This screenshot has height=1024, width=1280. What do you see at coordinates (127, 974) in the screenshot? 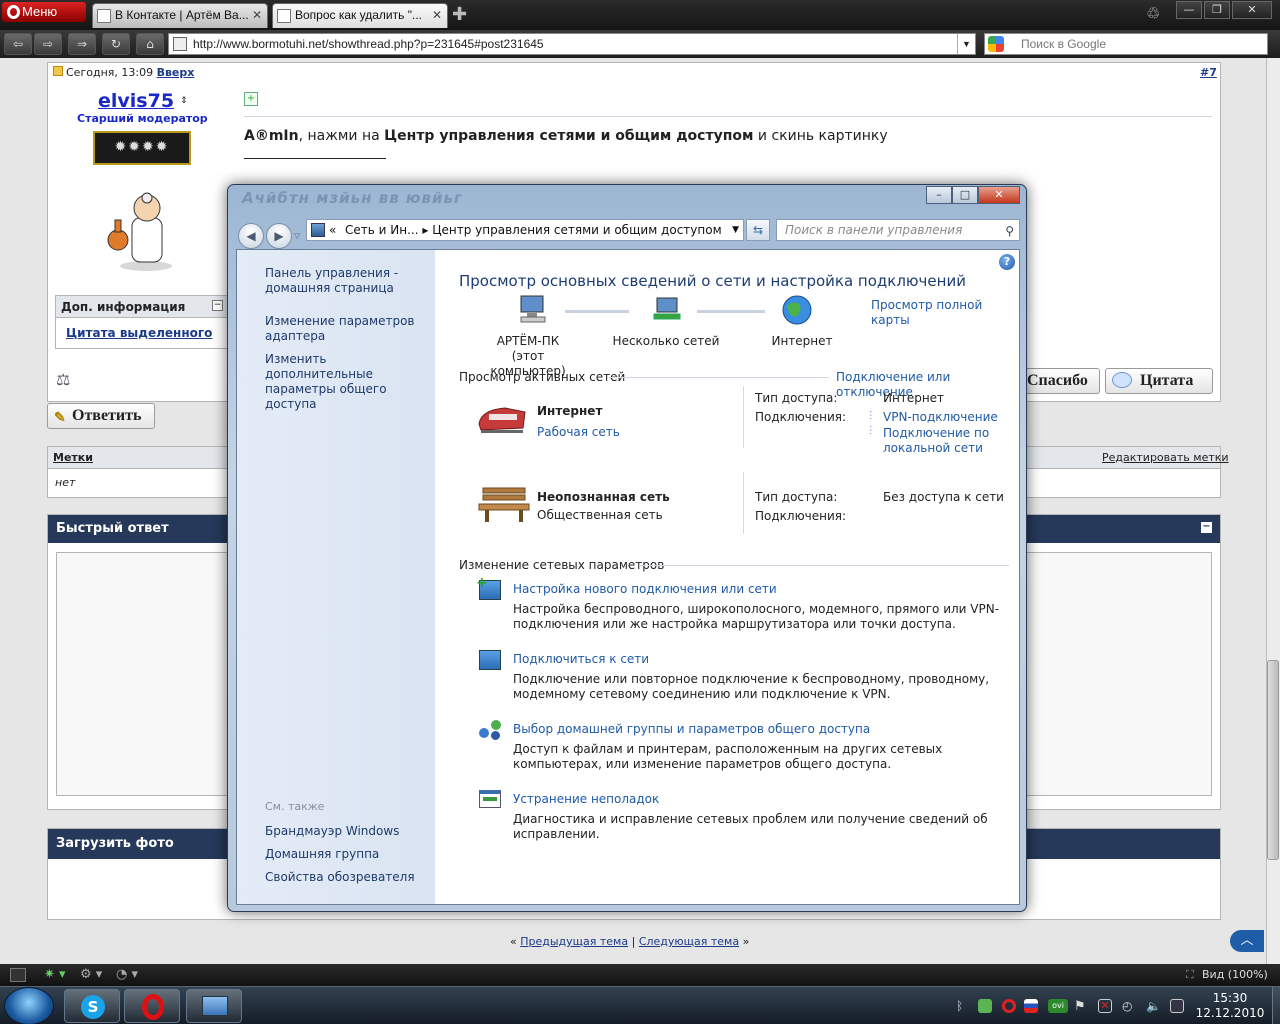
I see `speed-dial-icon: ◔ ▾` at bounding box center [127, 974].